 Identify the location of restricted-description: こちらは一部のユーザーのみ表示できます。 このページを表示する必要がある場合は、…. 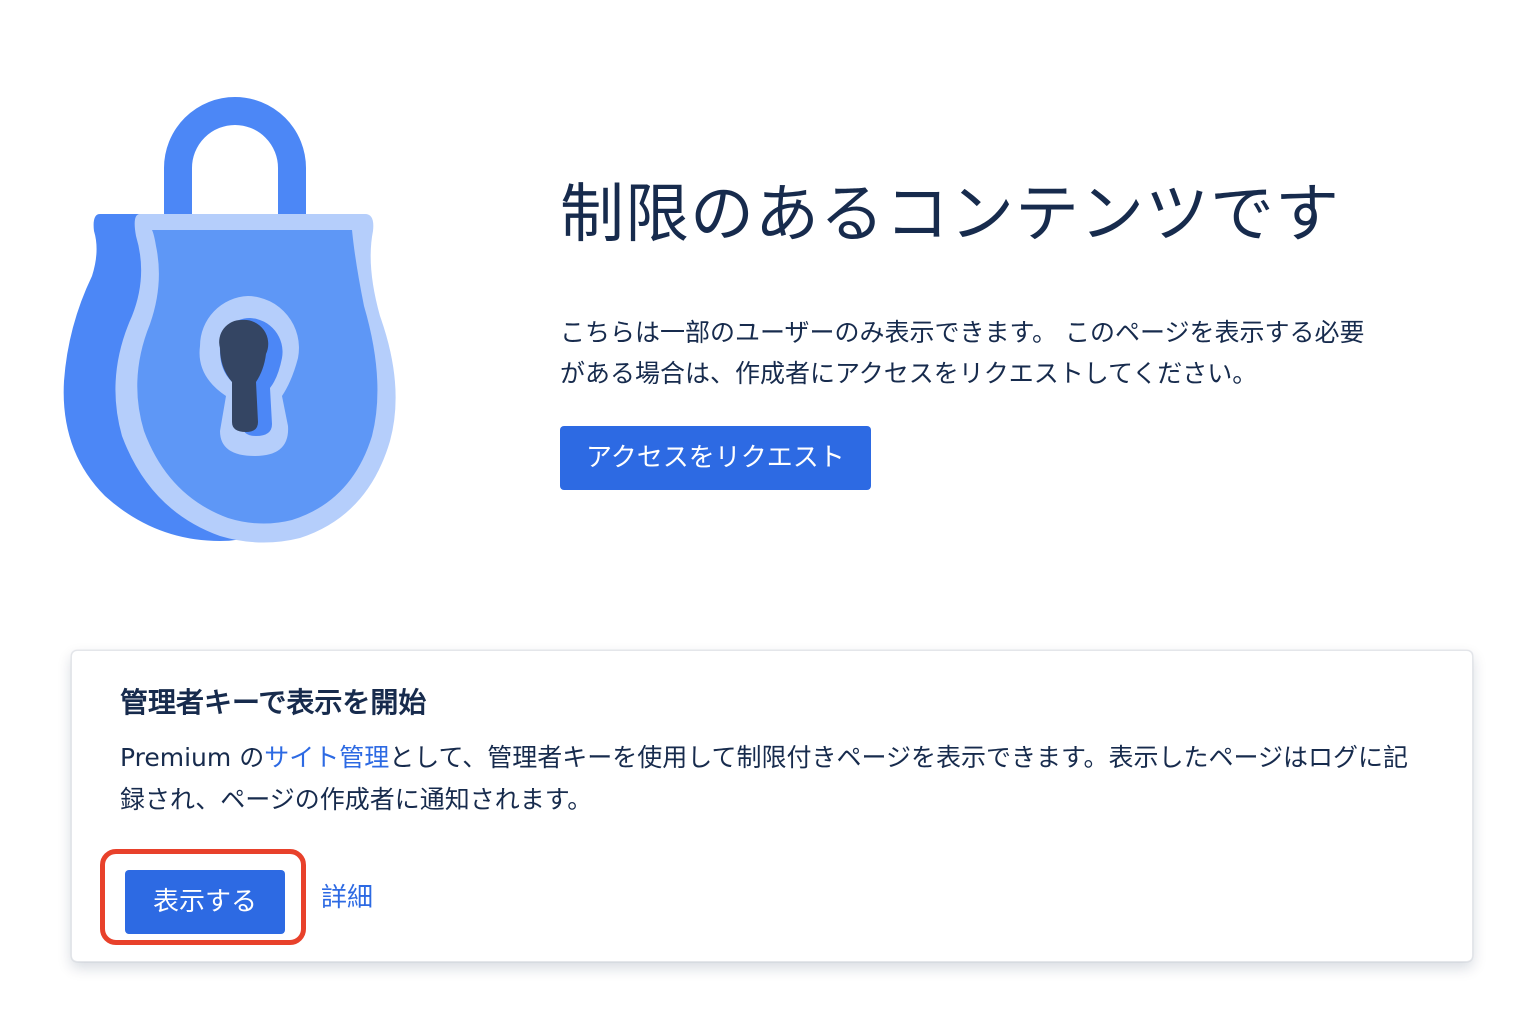
(962, 353).